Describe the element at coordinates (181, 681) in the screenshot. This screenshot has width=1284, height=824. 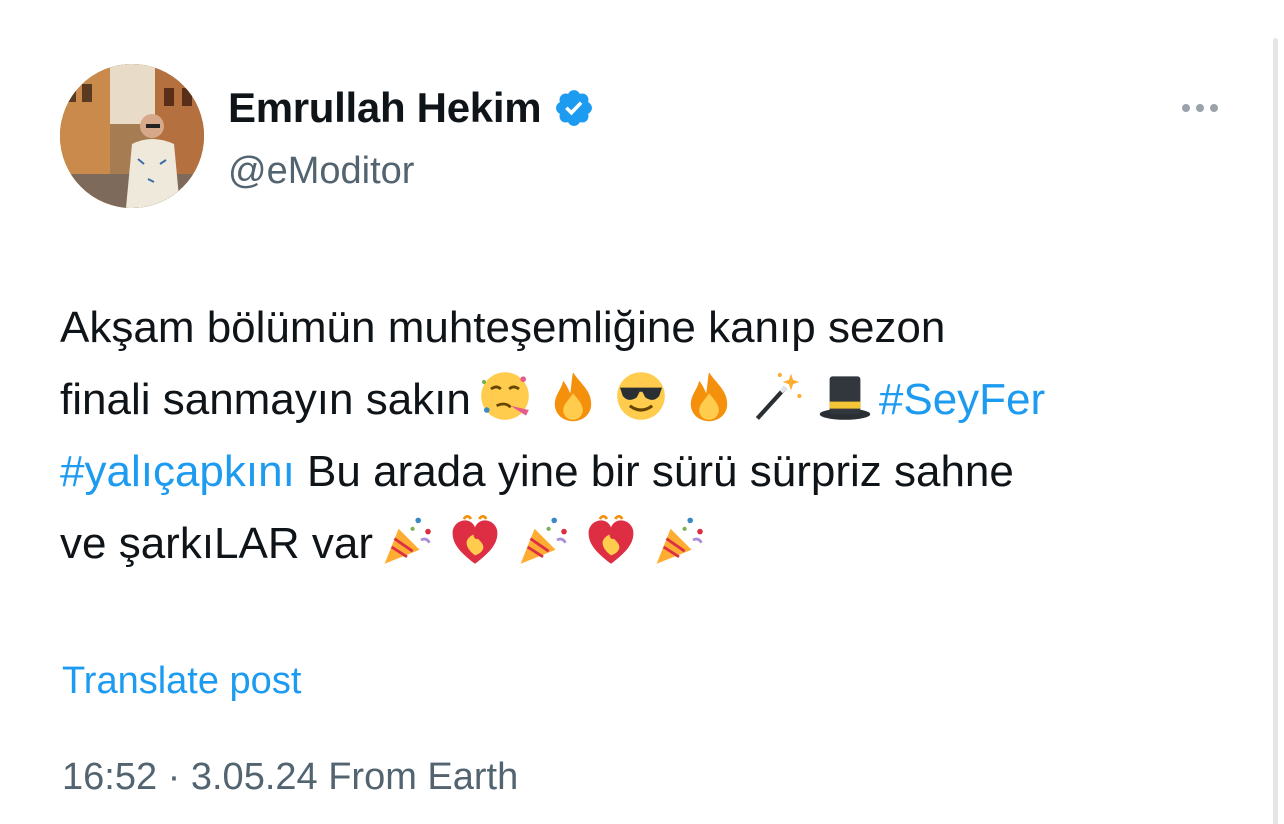
I see `translate-post-link: Translate post` at that location.